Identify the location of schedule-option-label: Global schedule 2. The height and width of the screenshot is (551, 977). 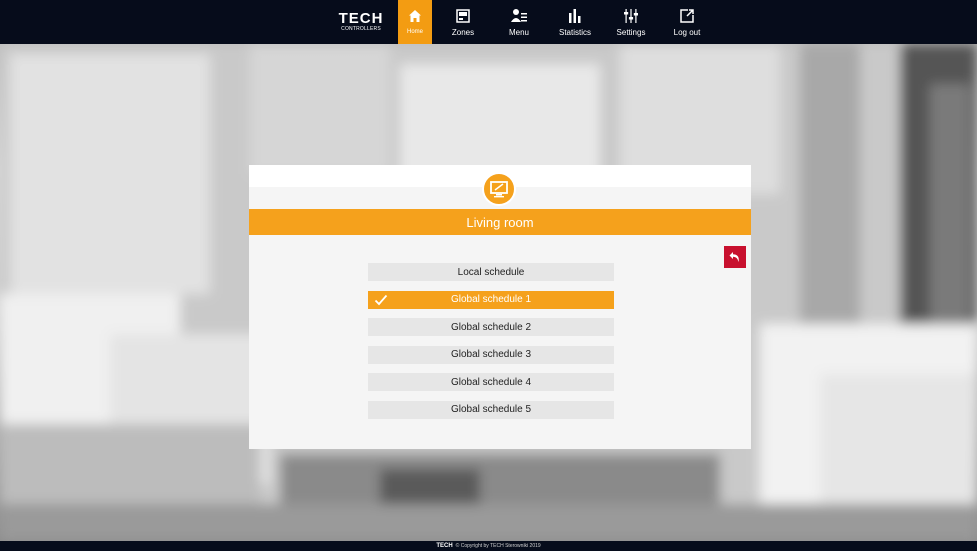
(491, 327).